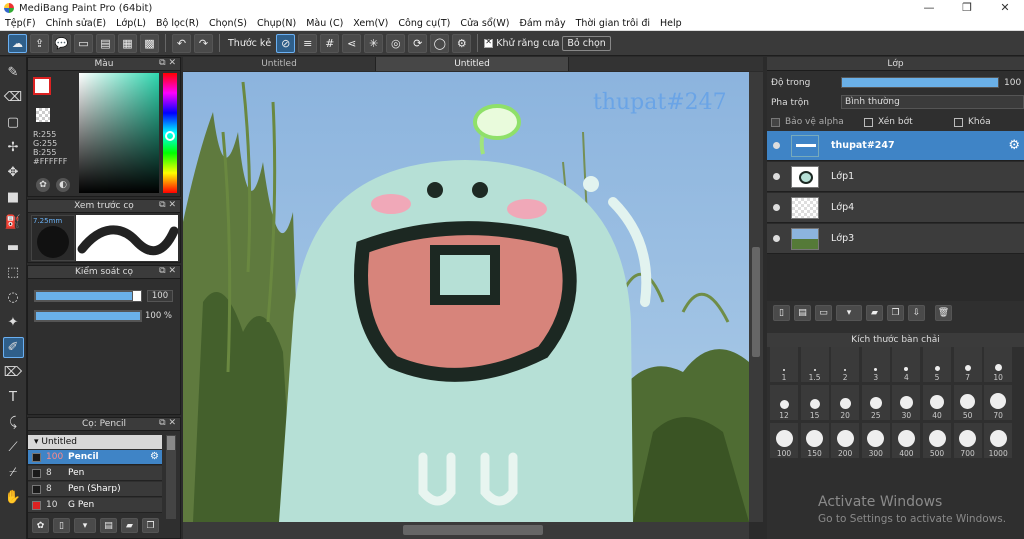 This screenshot has width=1024, height=539. I want to click on antialias-toggle: Khử răng cưa, so click(521, 43).